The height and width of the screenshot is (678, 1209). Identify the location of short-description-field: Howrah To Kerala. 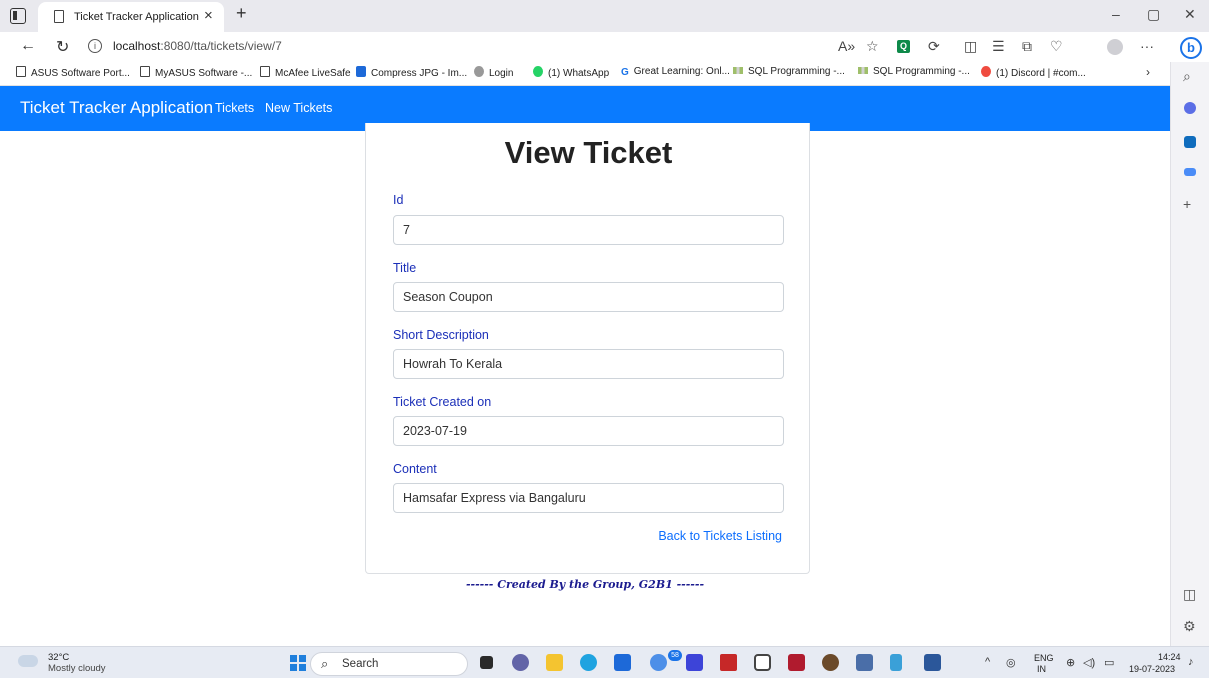
(588, 364).